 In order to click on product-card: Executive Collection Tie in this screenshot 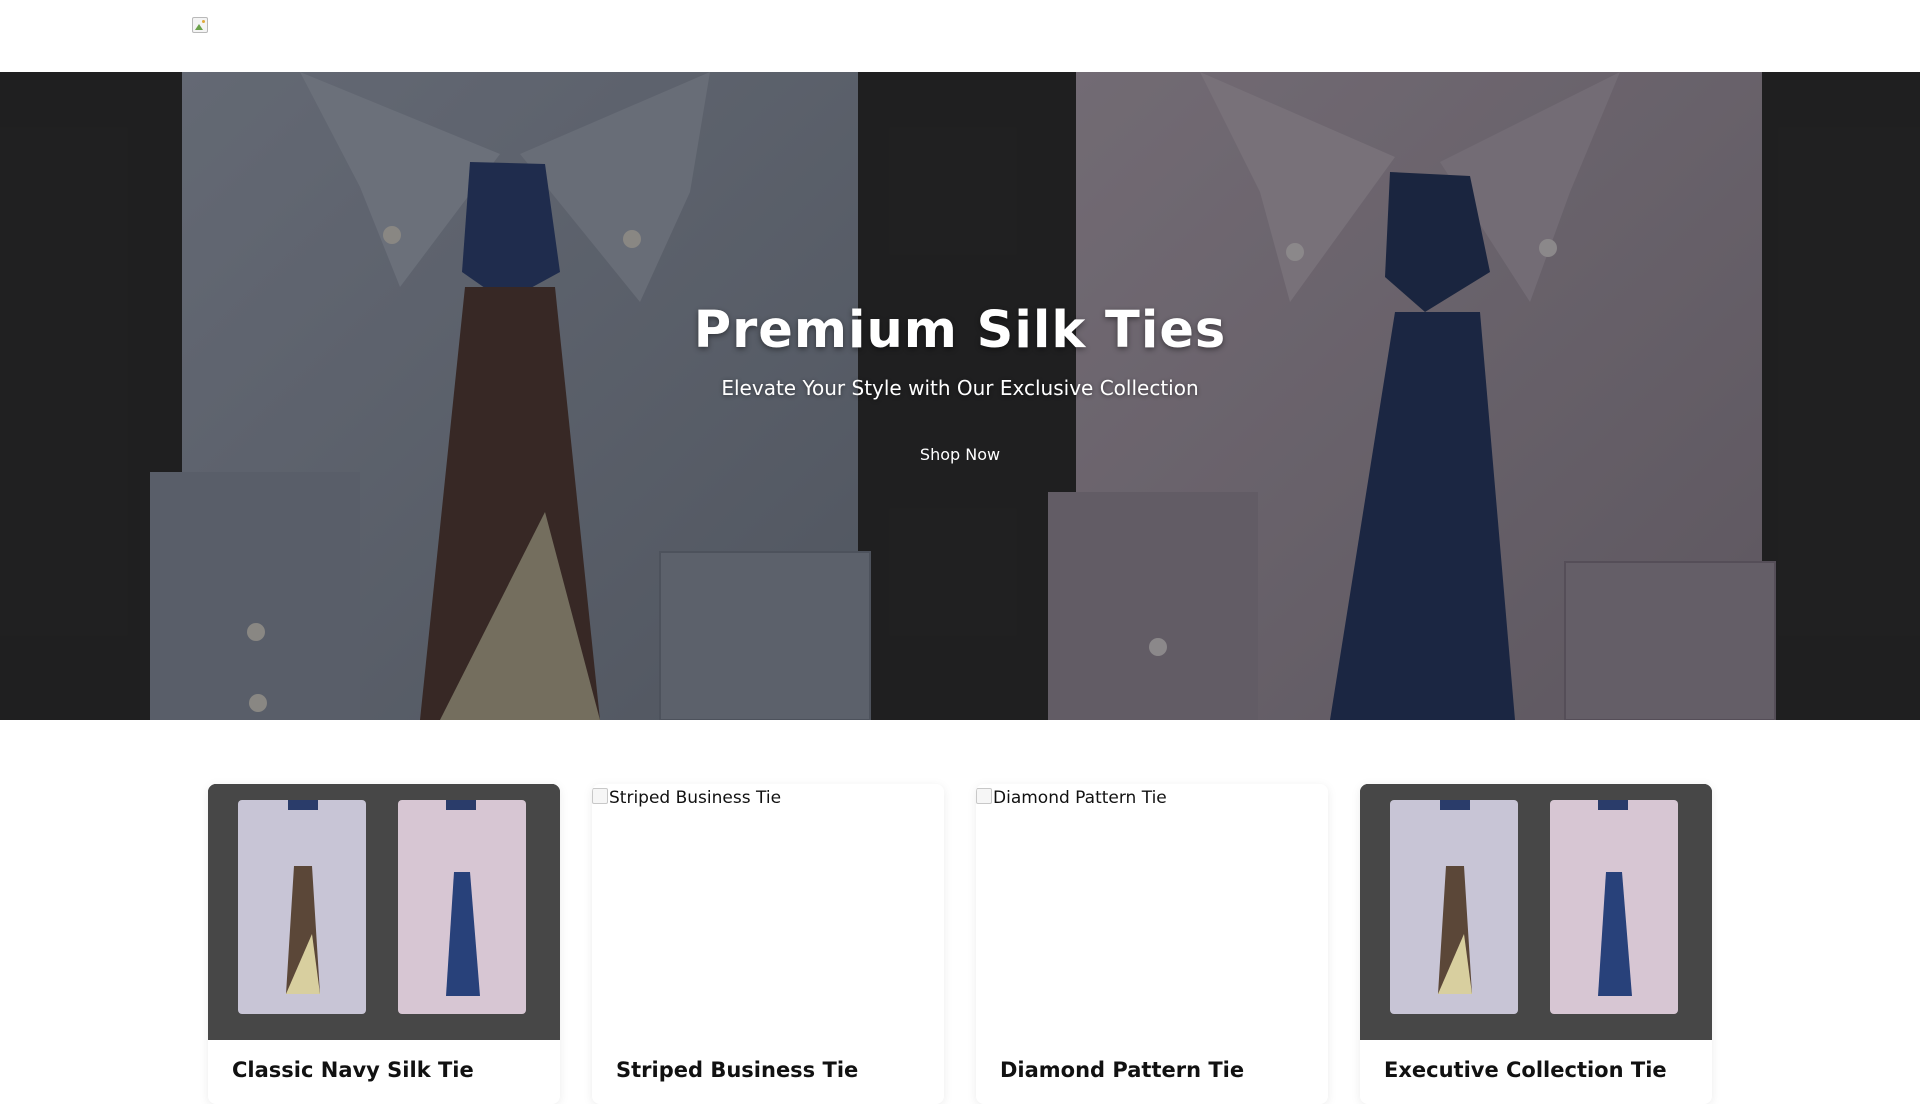, I will do `click(1536, 944)`.